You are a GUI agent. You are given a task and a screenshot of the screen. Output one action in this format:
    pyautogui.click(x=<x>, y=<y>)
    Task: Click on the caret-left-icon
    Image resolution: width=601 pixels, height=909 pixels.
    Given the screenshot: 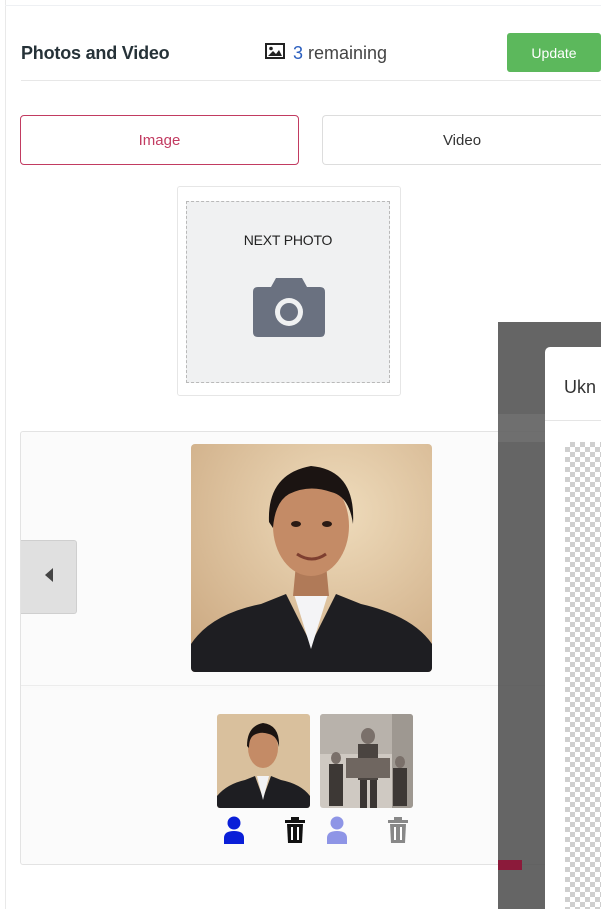 What is the action you would take?
    pyautogui.click(x=49, y=577)
    